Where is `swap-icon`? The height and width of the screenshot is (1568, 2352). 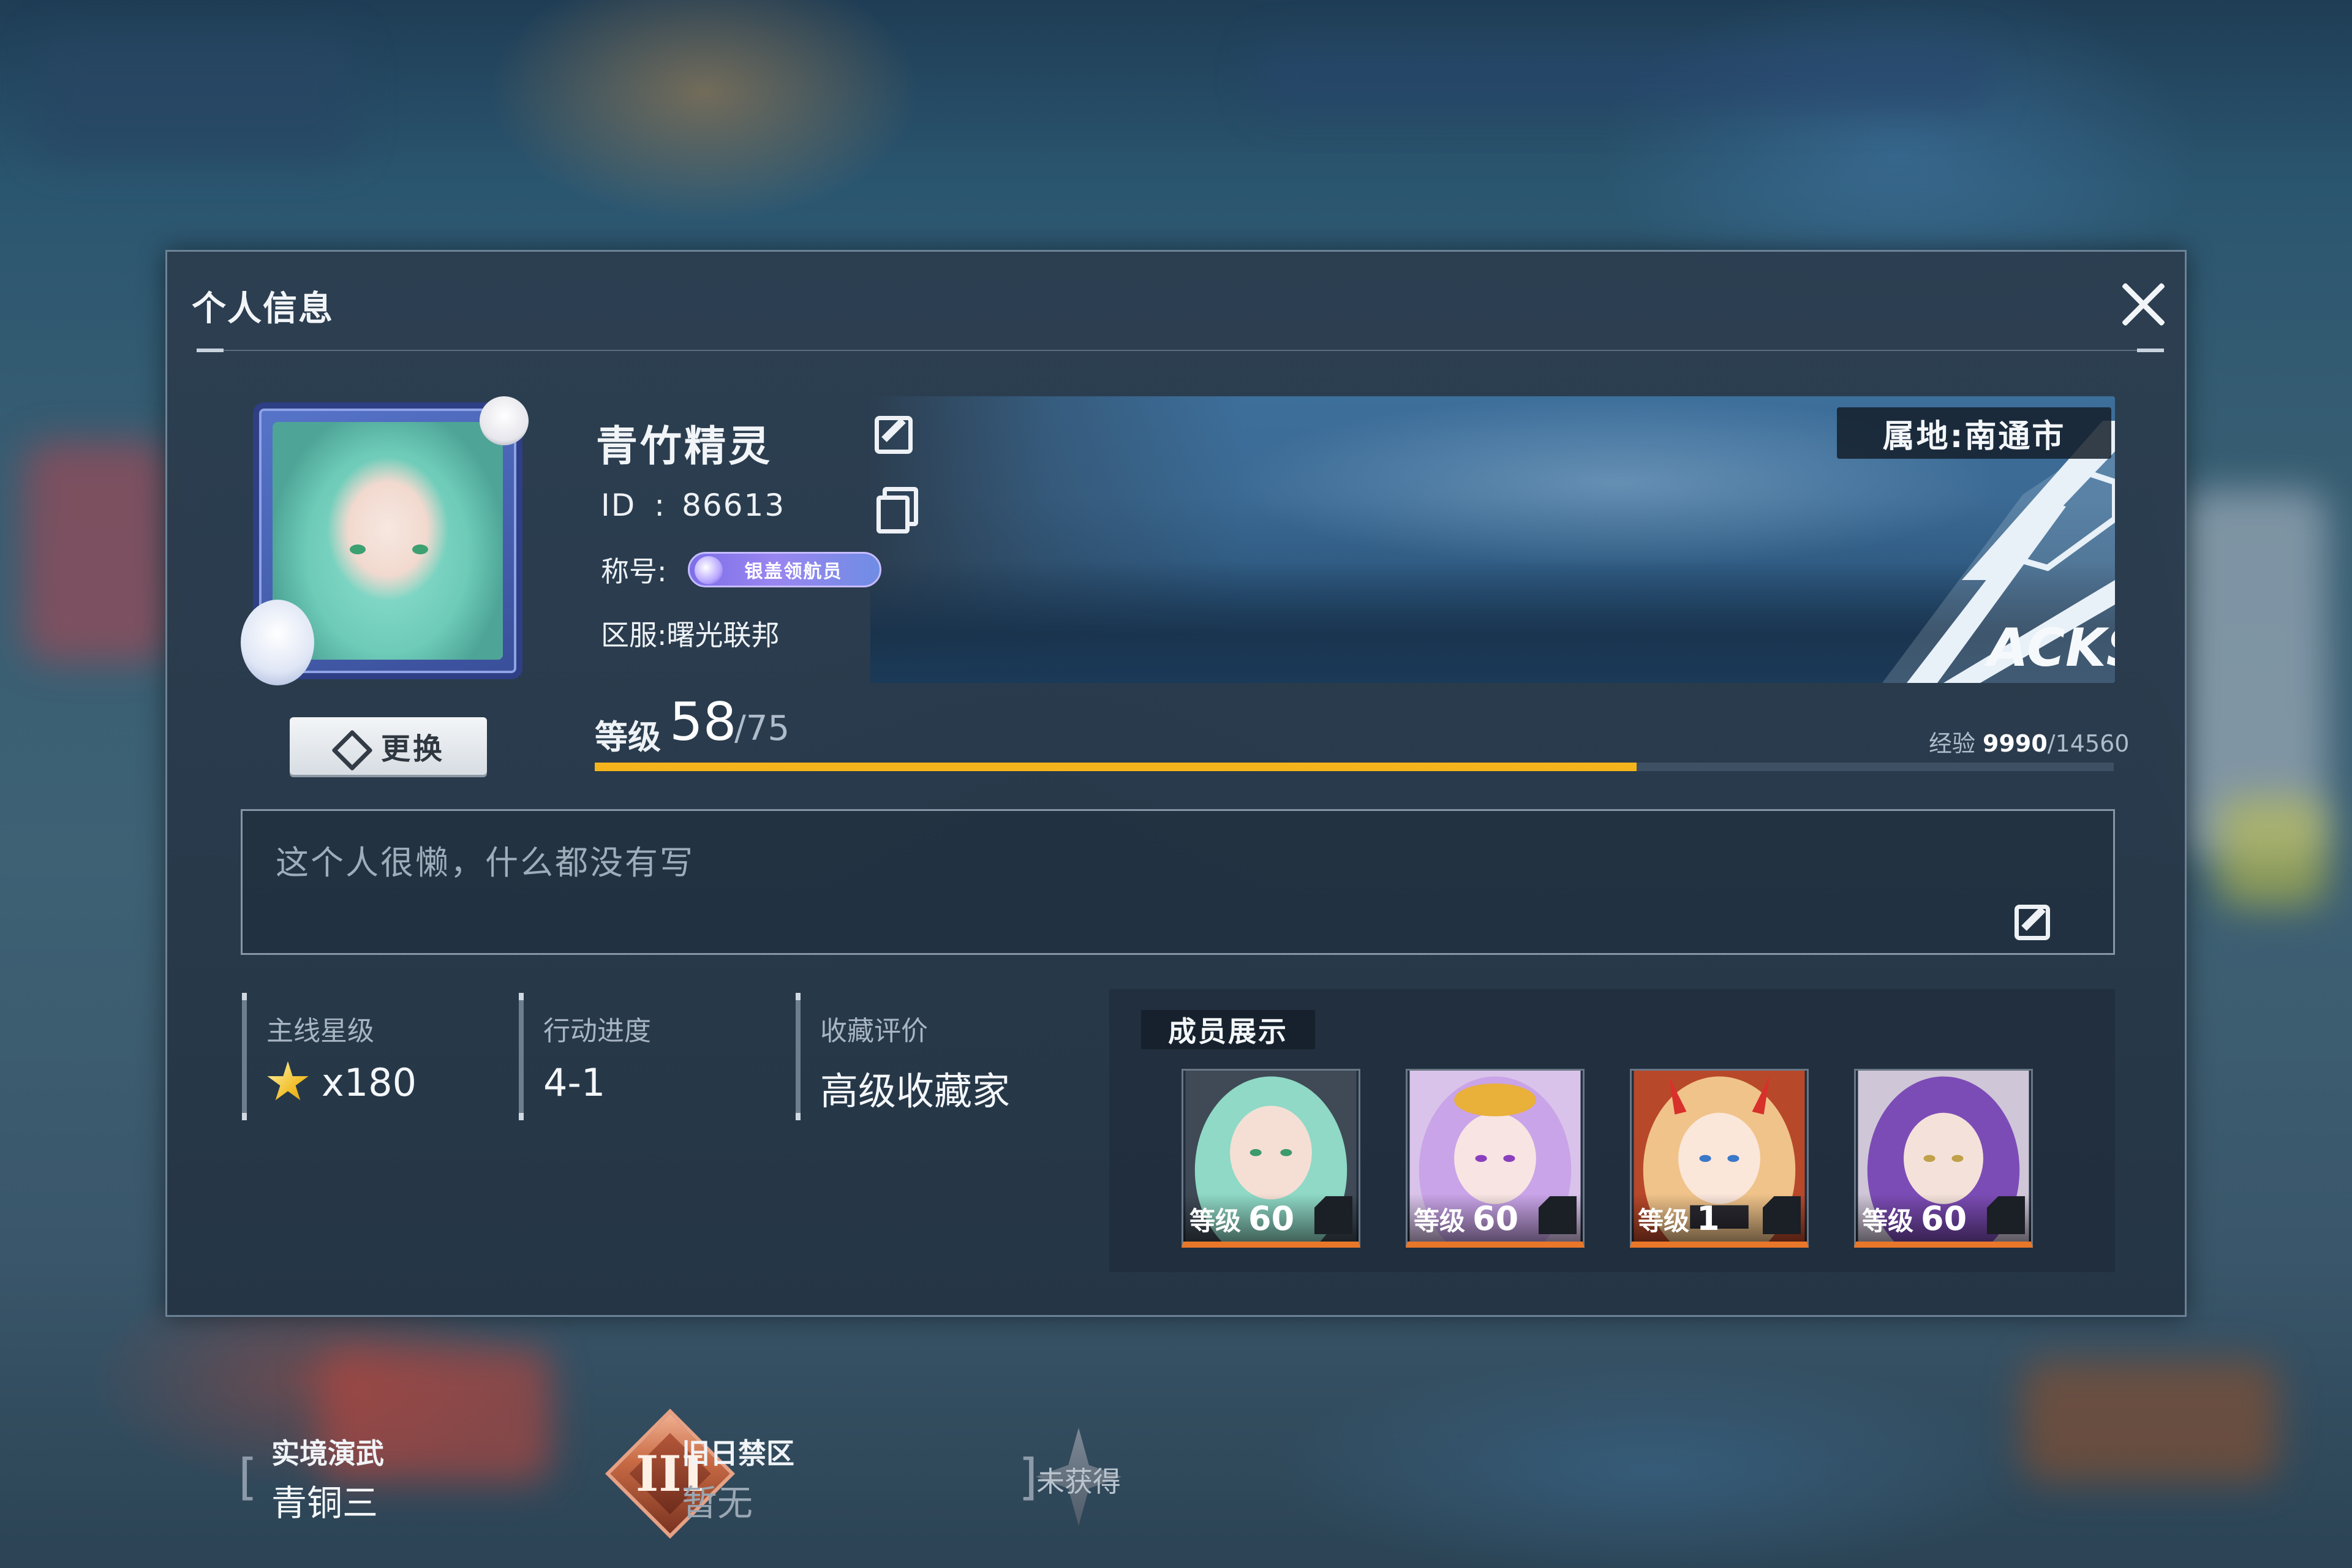 swap-icon is located at coordinates (348, 746).